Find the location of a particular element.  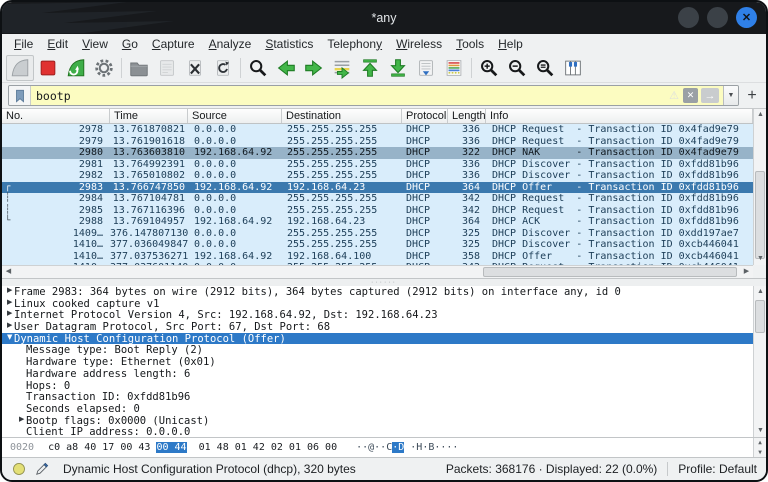

status-profile: Profile: Default is located at coordinates (717, 469).